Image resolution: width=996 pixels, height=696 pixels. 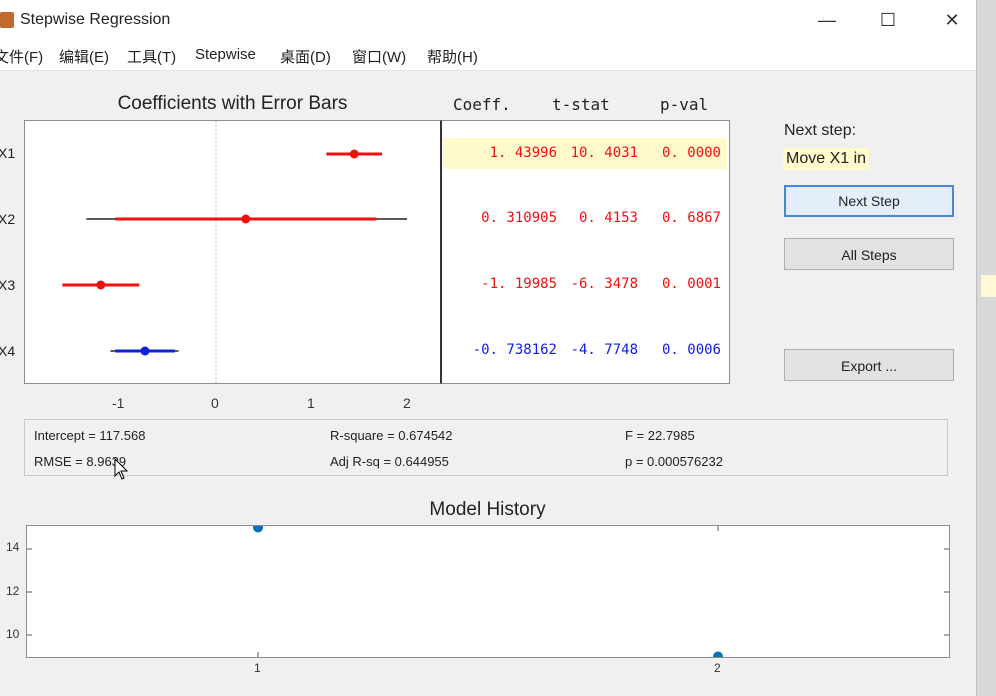 I want to click on menu-edit: 编辑(E), so click(x=84, y=56).